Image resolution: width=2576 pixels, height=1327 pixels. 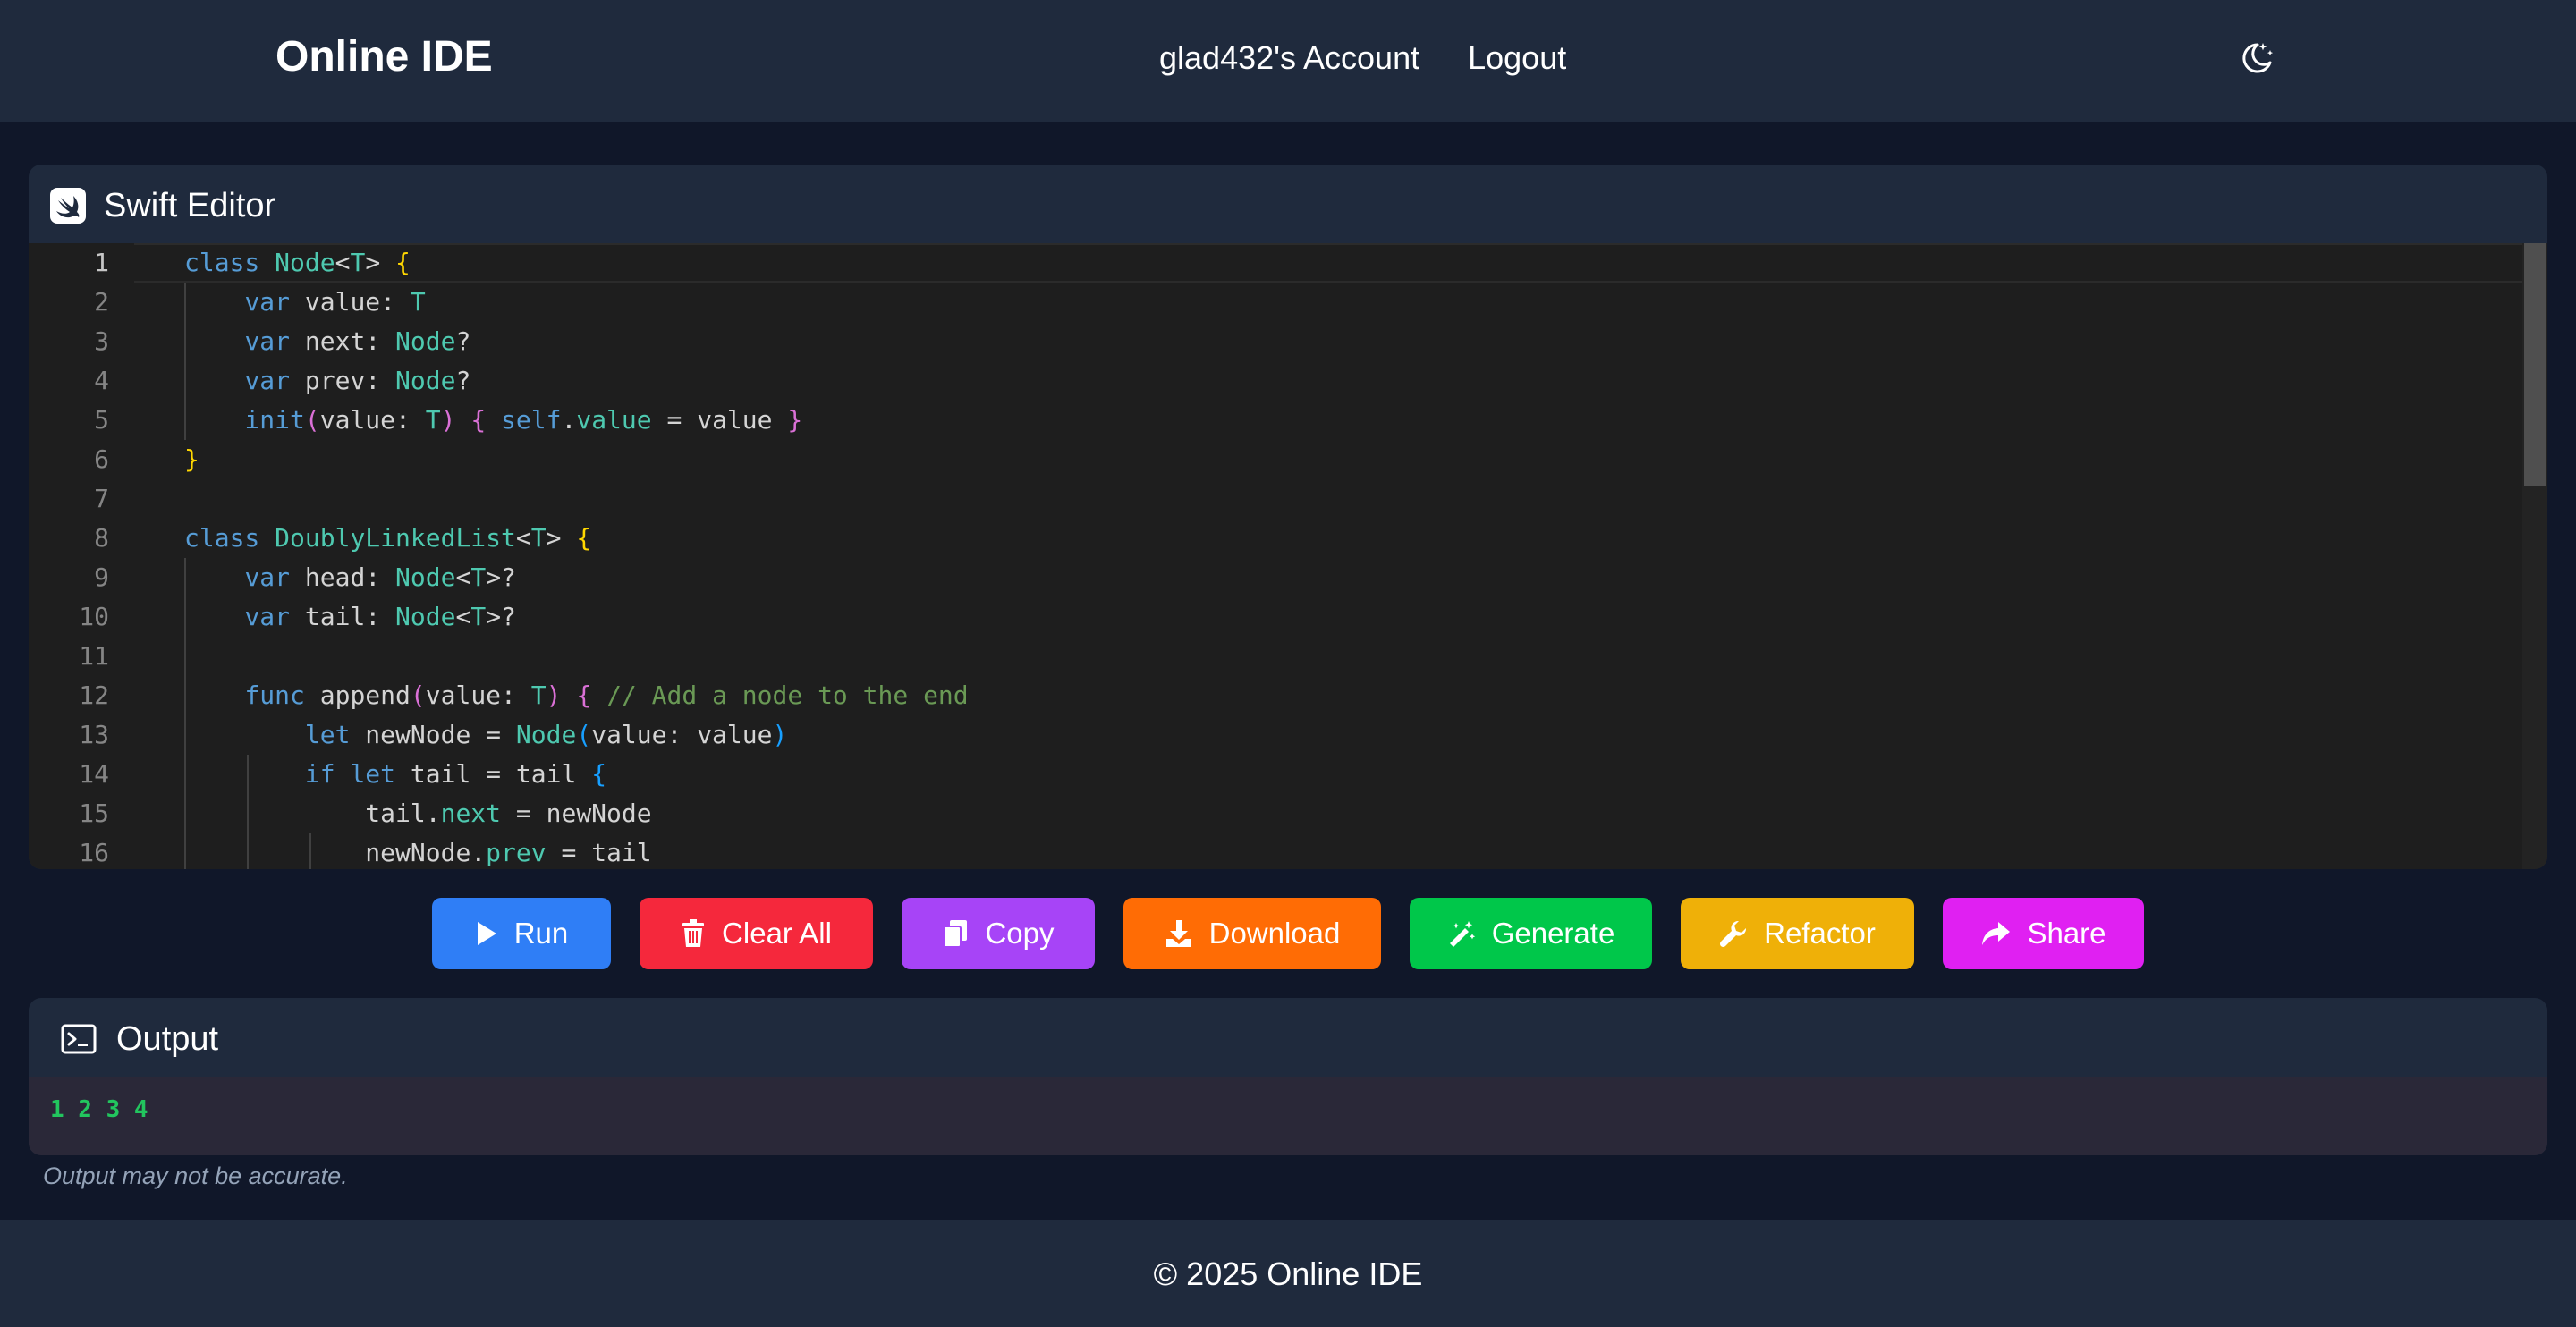 What do you see at coordinates (99, 1109) in the screenshot?
I see `output-text: 1 2 3 4` at bounding box center [99, 1109].